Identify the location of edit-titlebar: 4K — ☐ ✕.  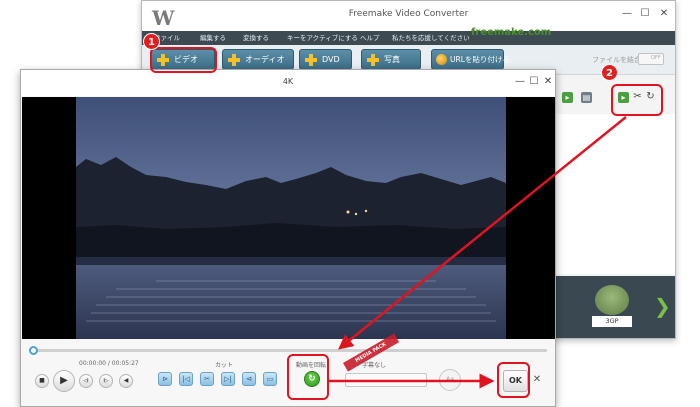
(288, 83).